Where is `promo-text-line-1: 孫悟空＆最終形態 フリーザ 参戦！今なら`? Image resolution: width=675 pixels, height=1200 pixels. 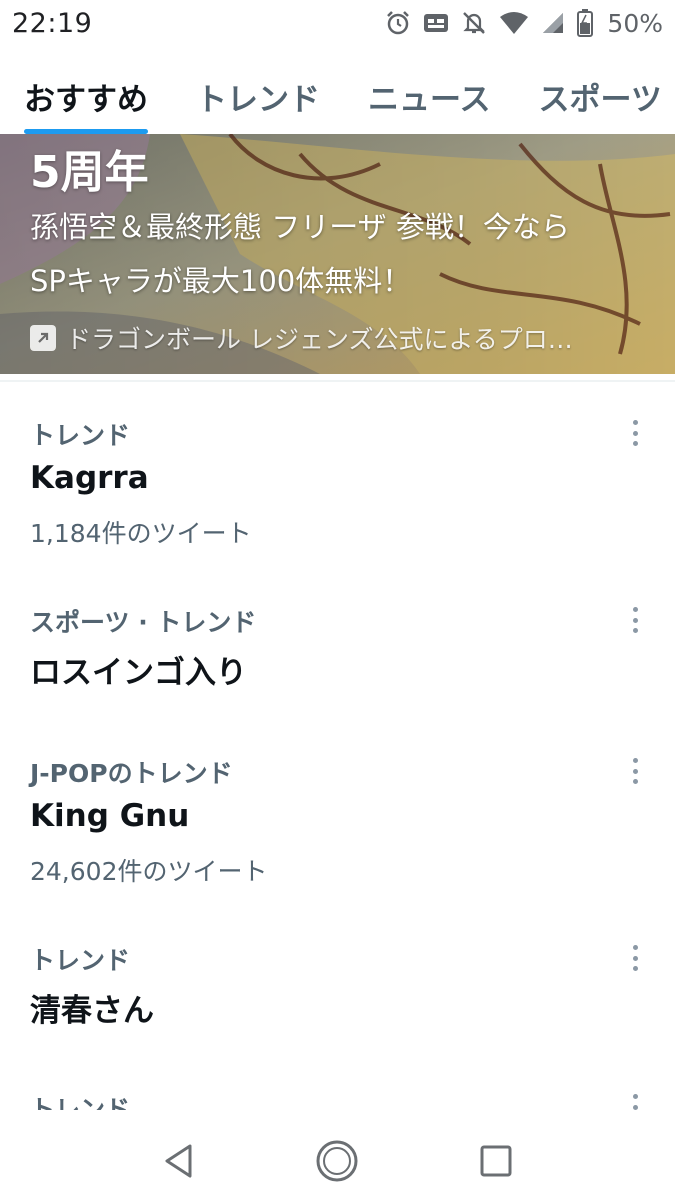
promo-text-line-1: 孫悟空＆最終形態 フリーザ 参戦！今なら is located at coordinates (300, 227).